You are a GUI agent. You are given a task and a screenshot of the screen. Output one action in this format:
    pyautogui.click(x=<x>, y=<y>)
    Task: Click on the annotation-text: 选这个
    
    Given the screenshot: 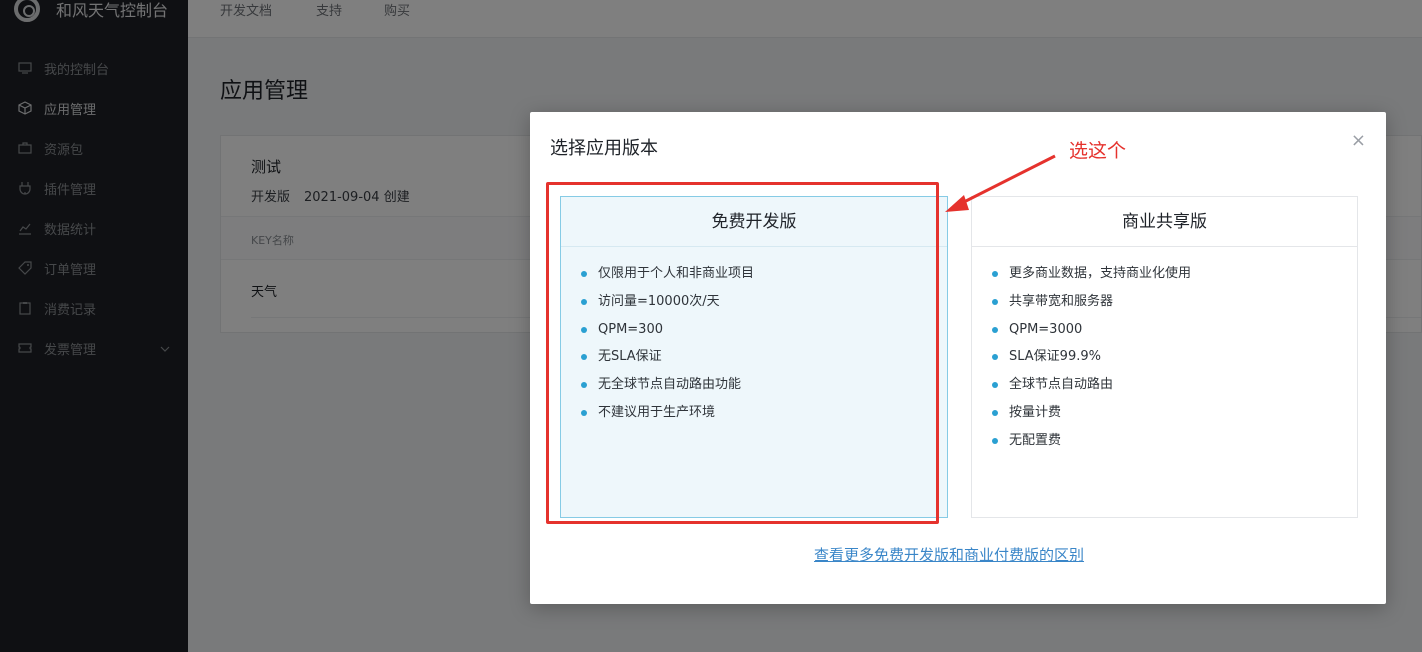 What is the action you would take?
    pyautogui.click(x=1098, y=151)
    